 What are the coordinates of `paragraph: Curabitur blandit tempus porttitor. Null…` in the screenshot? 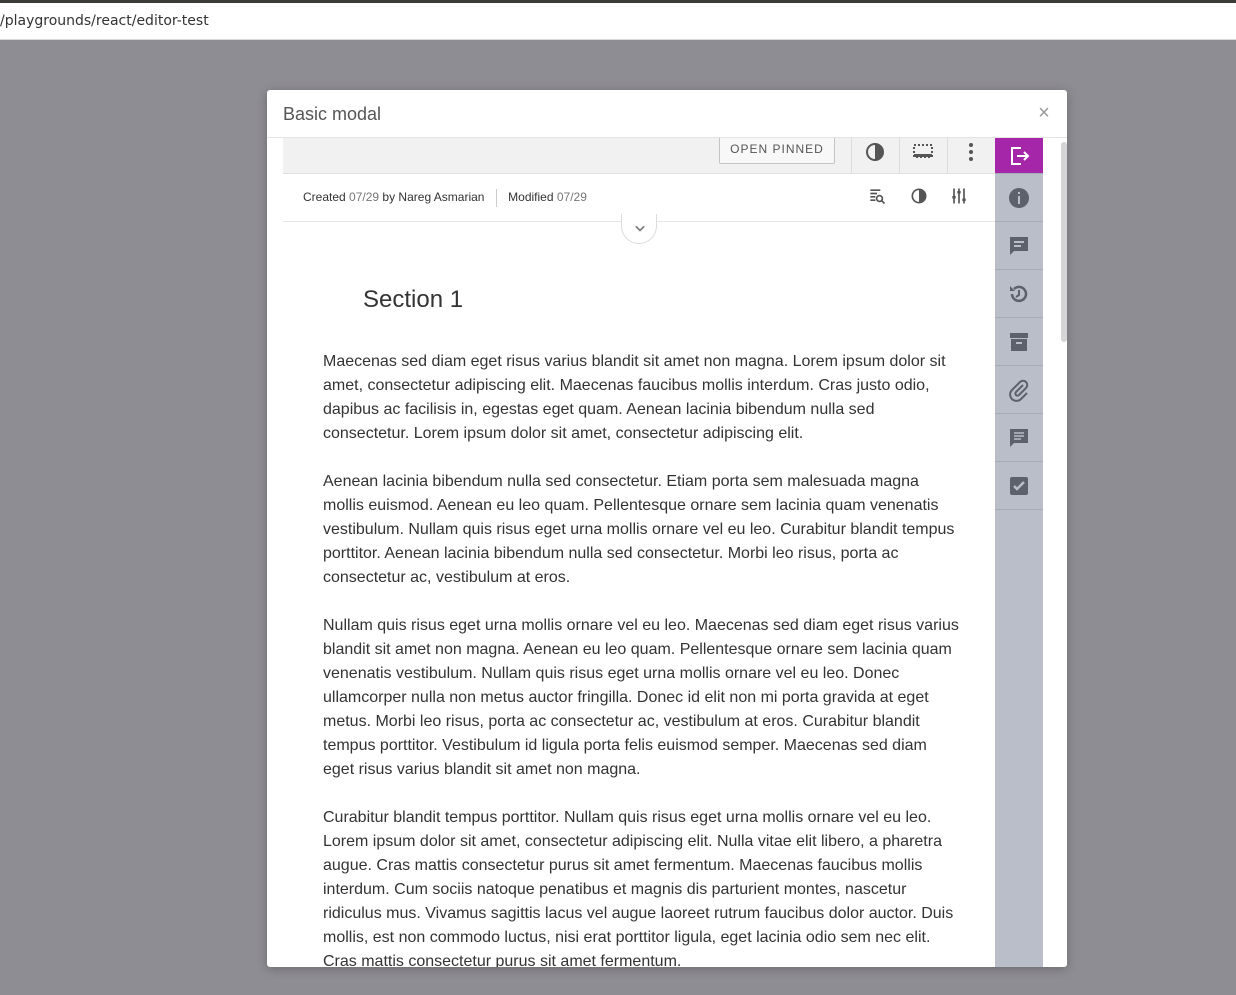 It's located at (638, 888).